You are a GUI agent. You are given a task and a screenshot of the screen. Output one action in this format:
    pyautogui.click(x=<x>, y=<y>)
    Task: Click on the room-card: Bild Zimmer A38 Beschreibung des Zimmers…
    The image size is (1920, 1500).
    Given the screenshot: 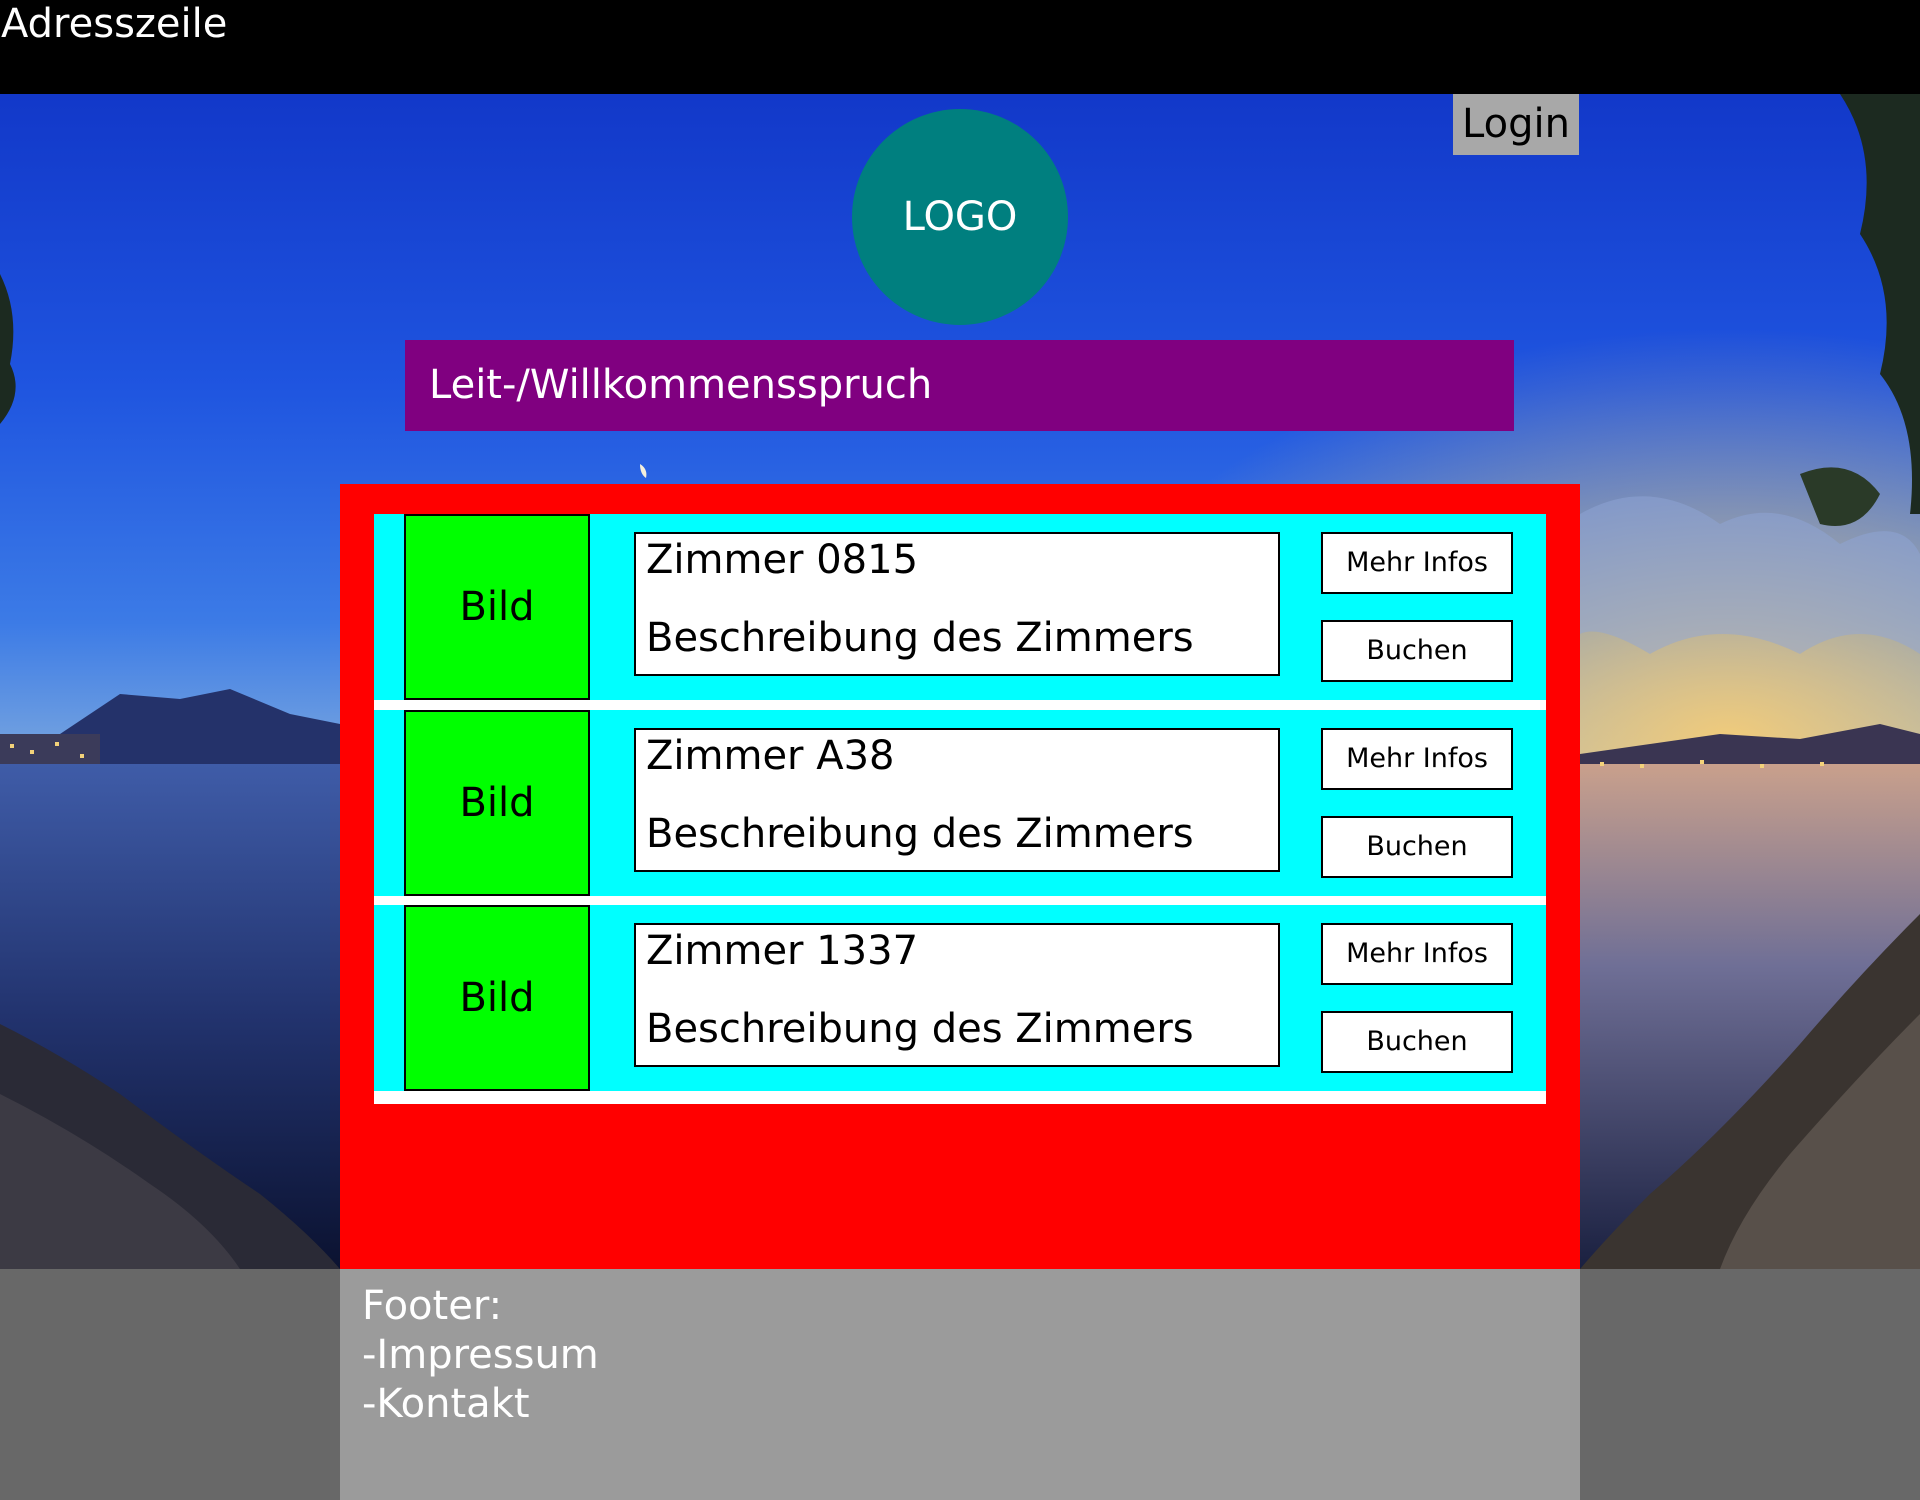 What is the action you would take?
    pyautogui.click(x=960, y=803)
    